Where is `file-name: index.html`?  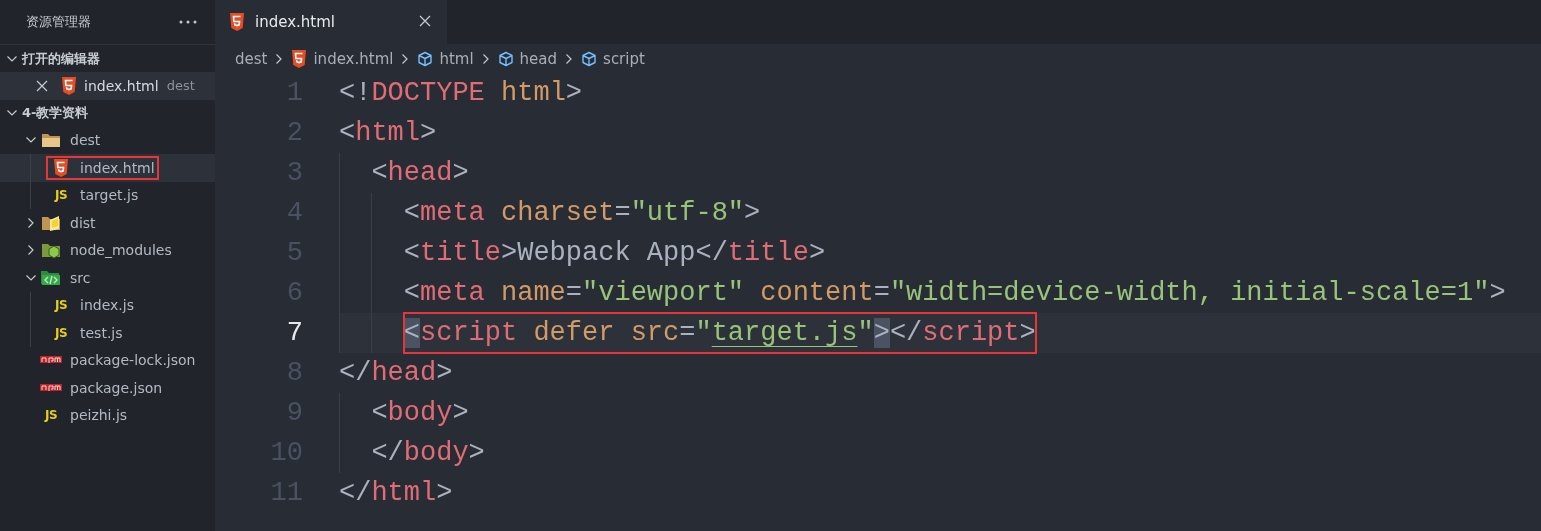
file-name: index.html is located at coordinates (121, 85).